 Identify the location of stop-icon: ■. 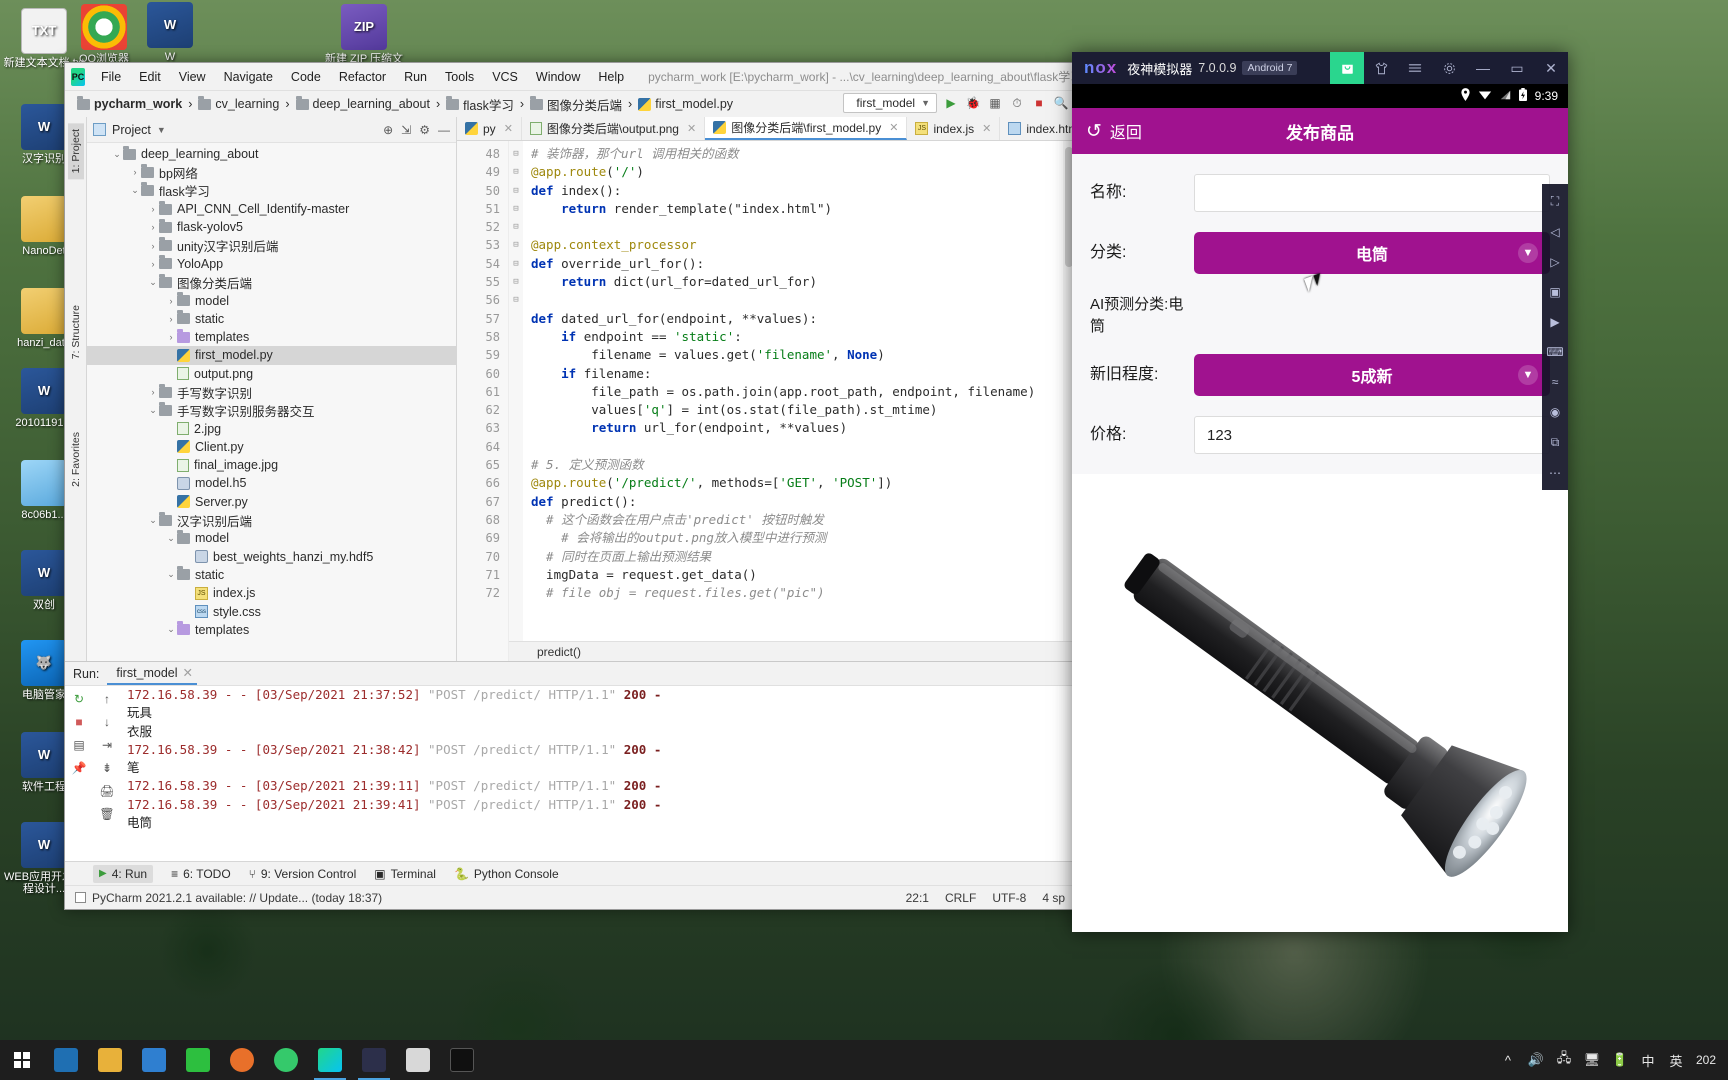
(78, 722).